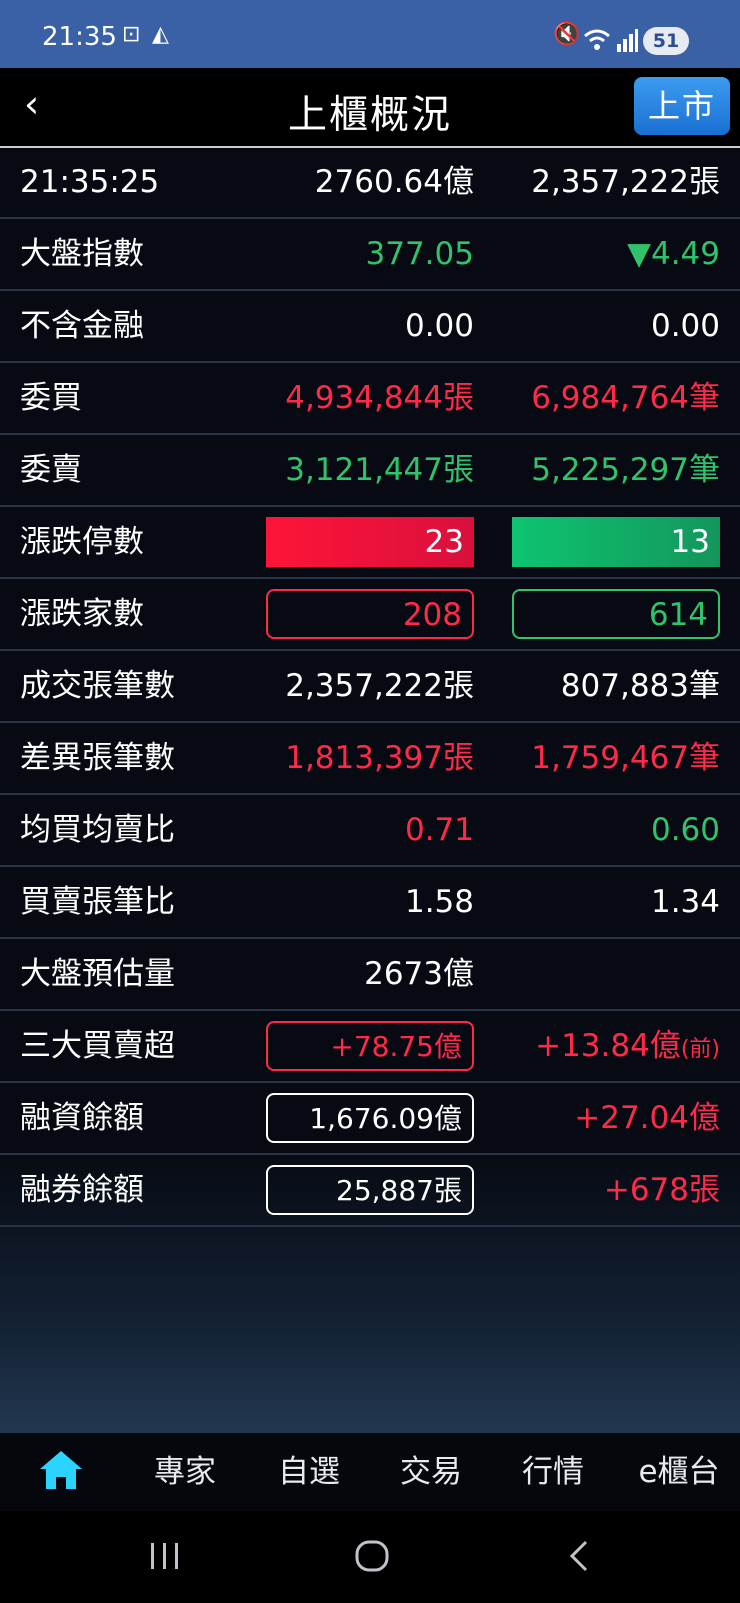  Describe the element at coordinates (661, 1190) in the screenshot. I see `short-change: +678張` at that location.